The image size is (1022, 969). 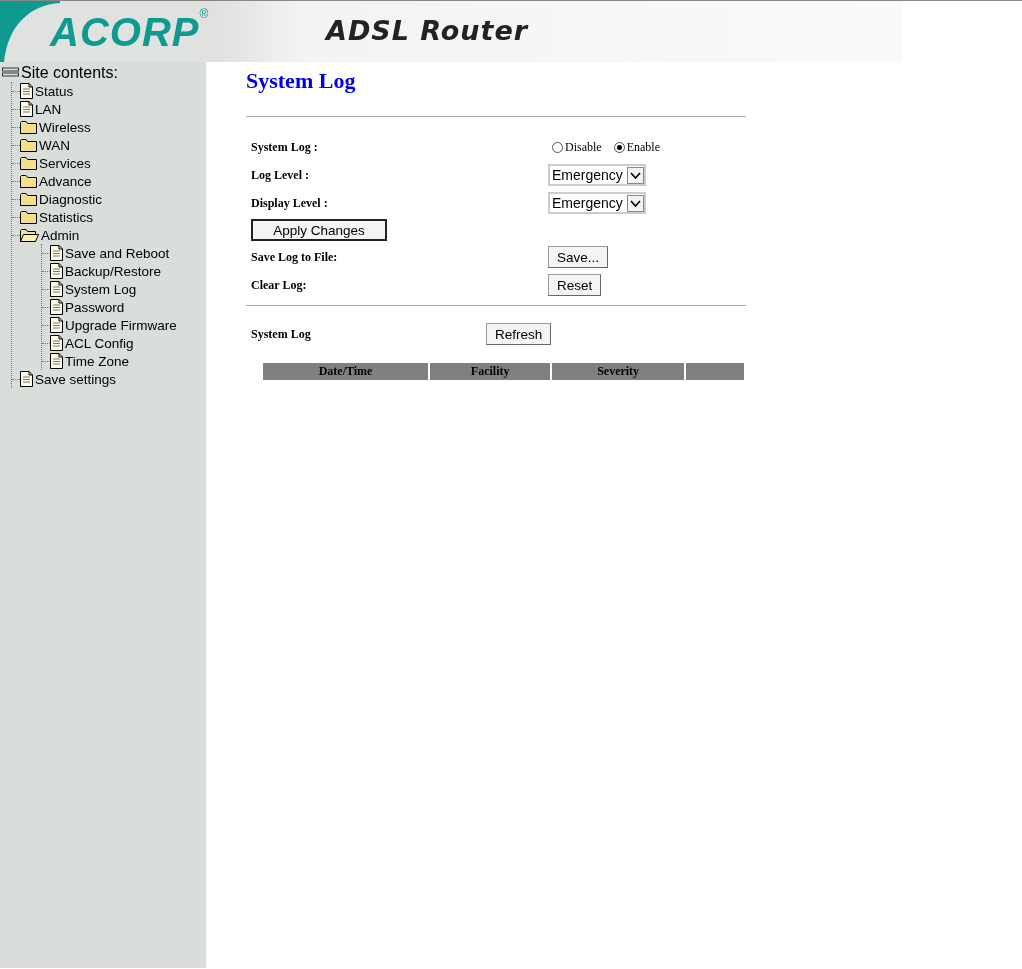 What do you see at coordinates (124, 289) in the screenshot?
I see `tree-item: System Log` at bounding box center [124, 289].